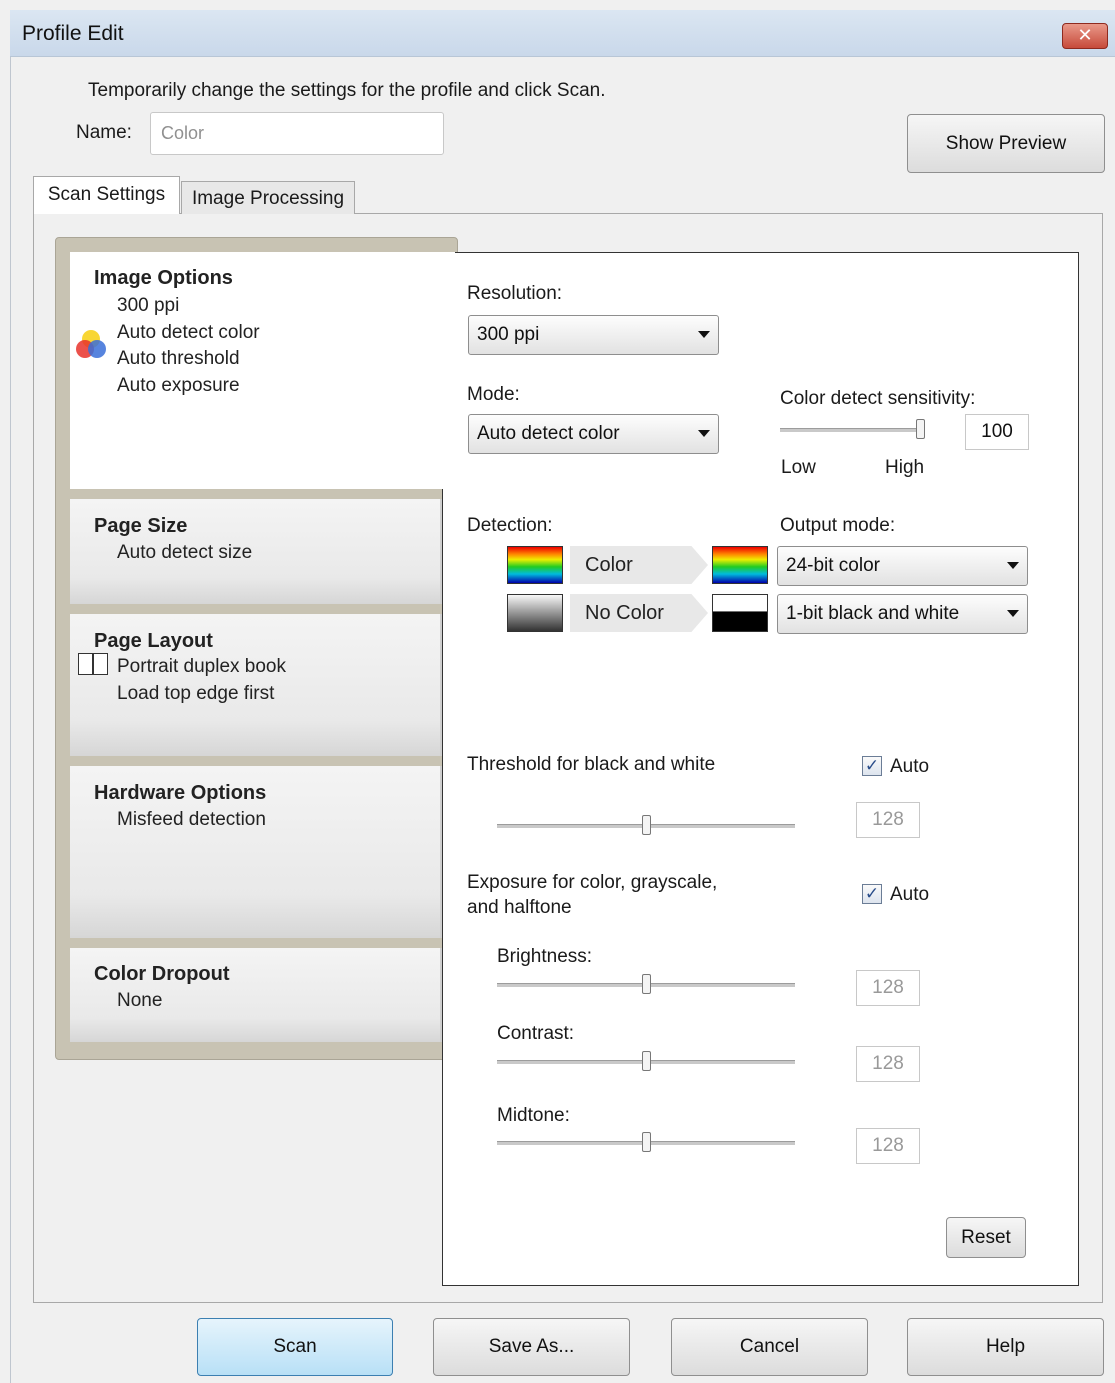 The height and width of the screenshot is (1383, 1115). What do you see at coordinates (196, 693) in the screenshot?
I see `card-line: Load top edge first` at bounding box center [196, 693].